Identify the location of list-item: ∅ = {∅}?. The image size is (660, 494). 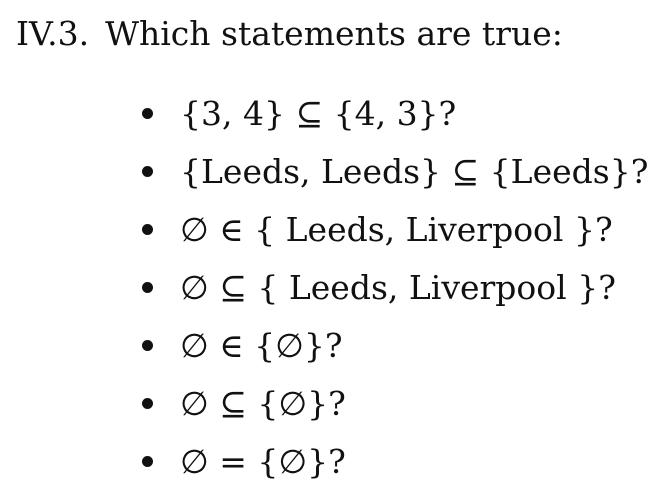
(395, 461).